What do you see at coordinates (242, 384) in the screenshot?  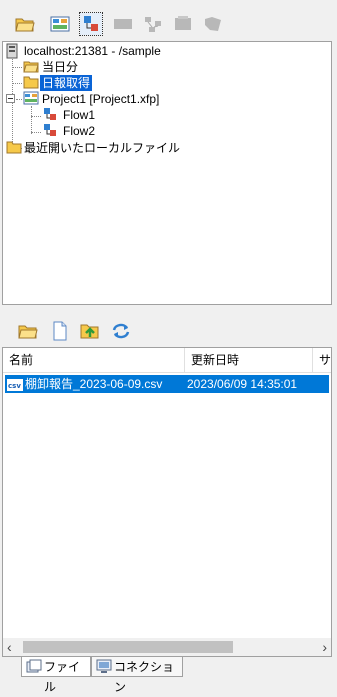 I see `file-modified: 2023/06/09 14:35:01` at bounding box center [242, 384].